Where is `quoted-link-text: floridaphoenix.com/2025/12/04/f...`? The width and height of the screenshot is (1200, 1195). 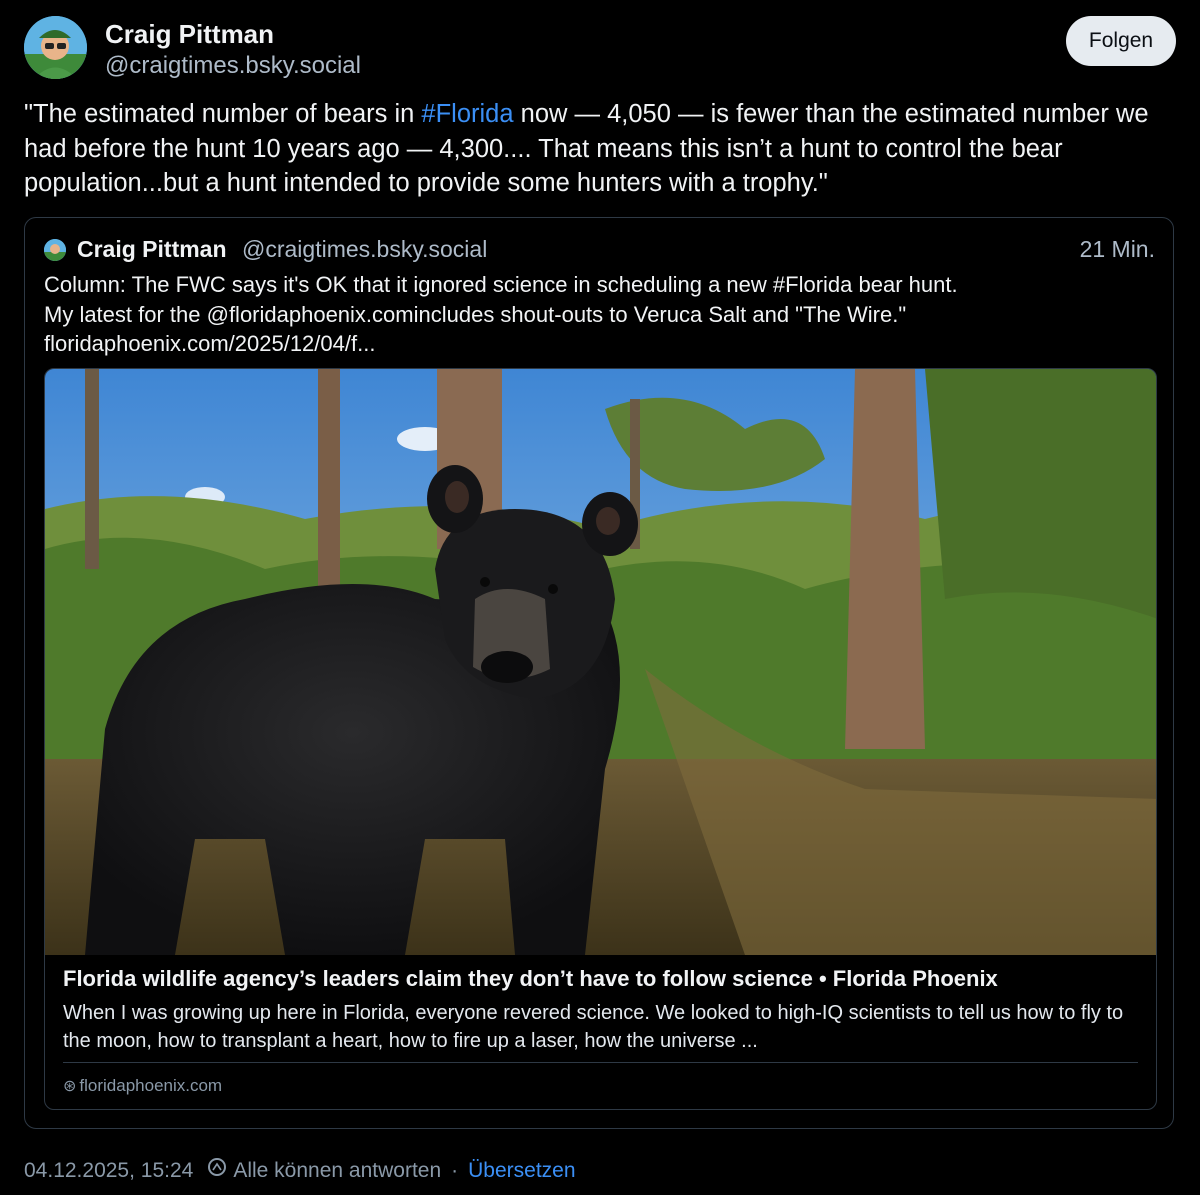
quoted-link-text: floridaphoenix.com/2025/12/04/f... is located at coordinates (599, 344).